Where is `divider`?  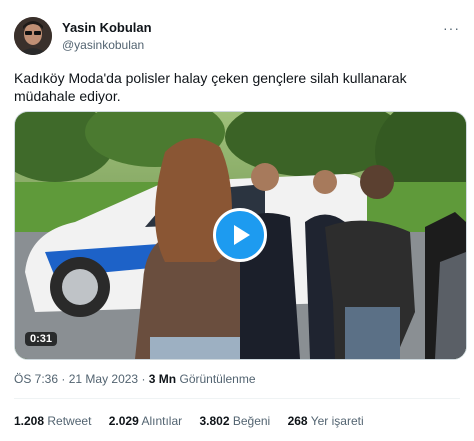
divider is located at coordinates (237, 398).